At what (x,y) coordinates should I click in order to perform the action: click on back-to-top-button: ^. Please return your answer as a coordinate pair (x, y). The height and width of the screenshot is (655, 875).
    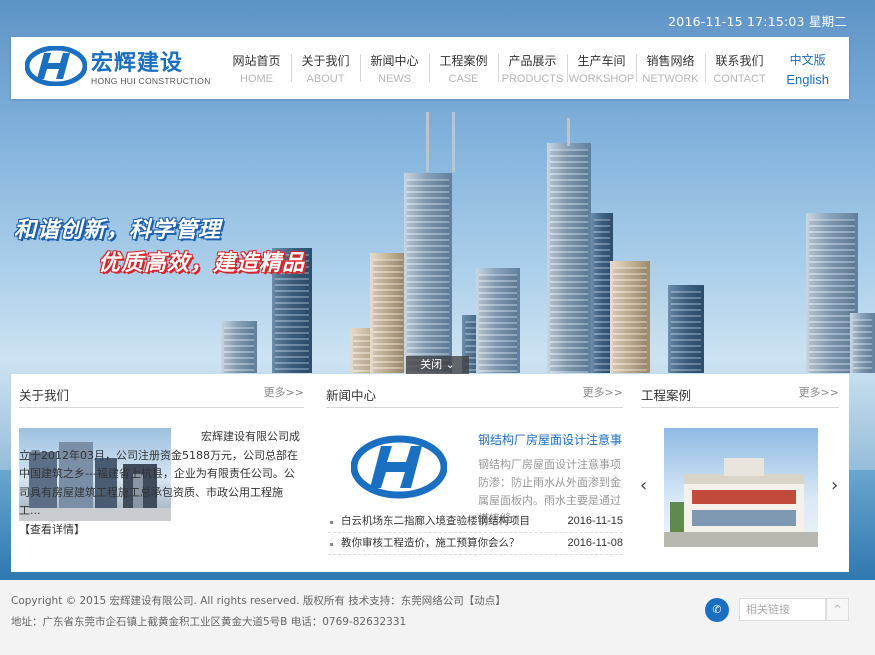
    Looking at the image, I should click on (837, 609).